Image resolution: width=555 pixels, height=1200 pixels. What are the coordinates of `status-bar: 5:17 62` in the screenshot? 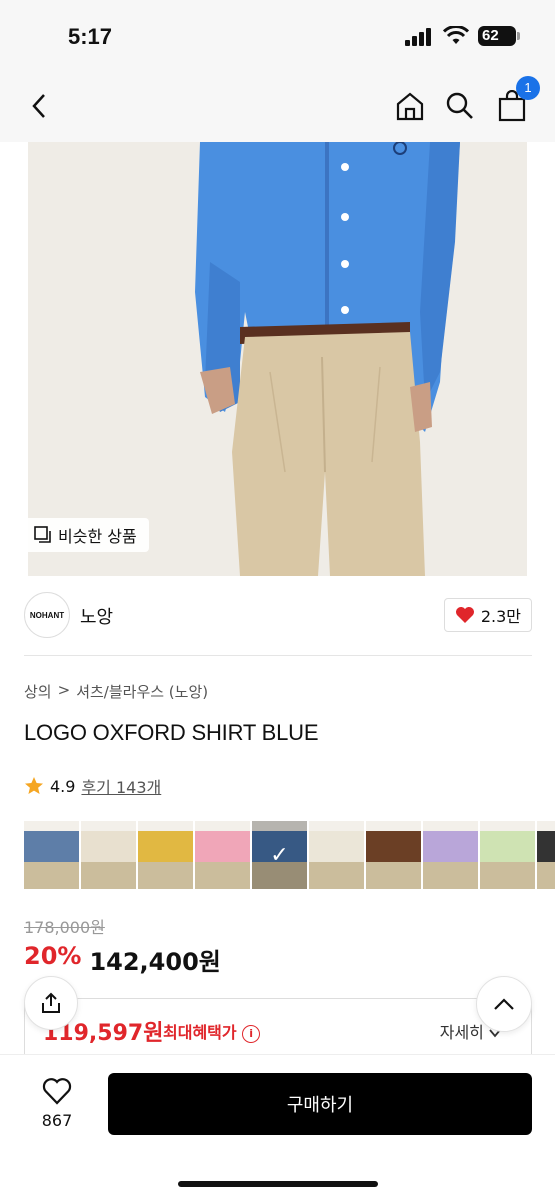 It's located at (277, 35).